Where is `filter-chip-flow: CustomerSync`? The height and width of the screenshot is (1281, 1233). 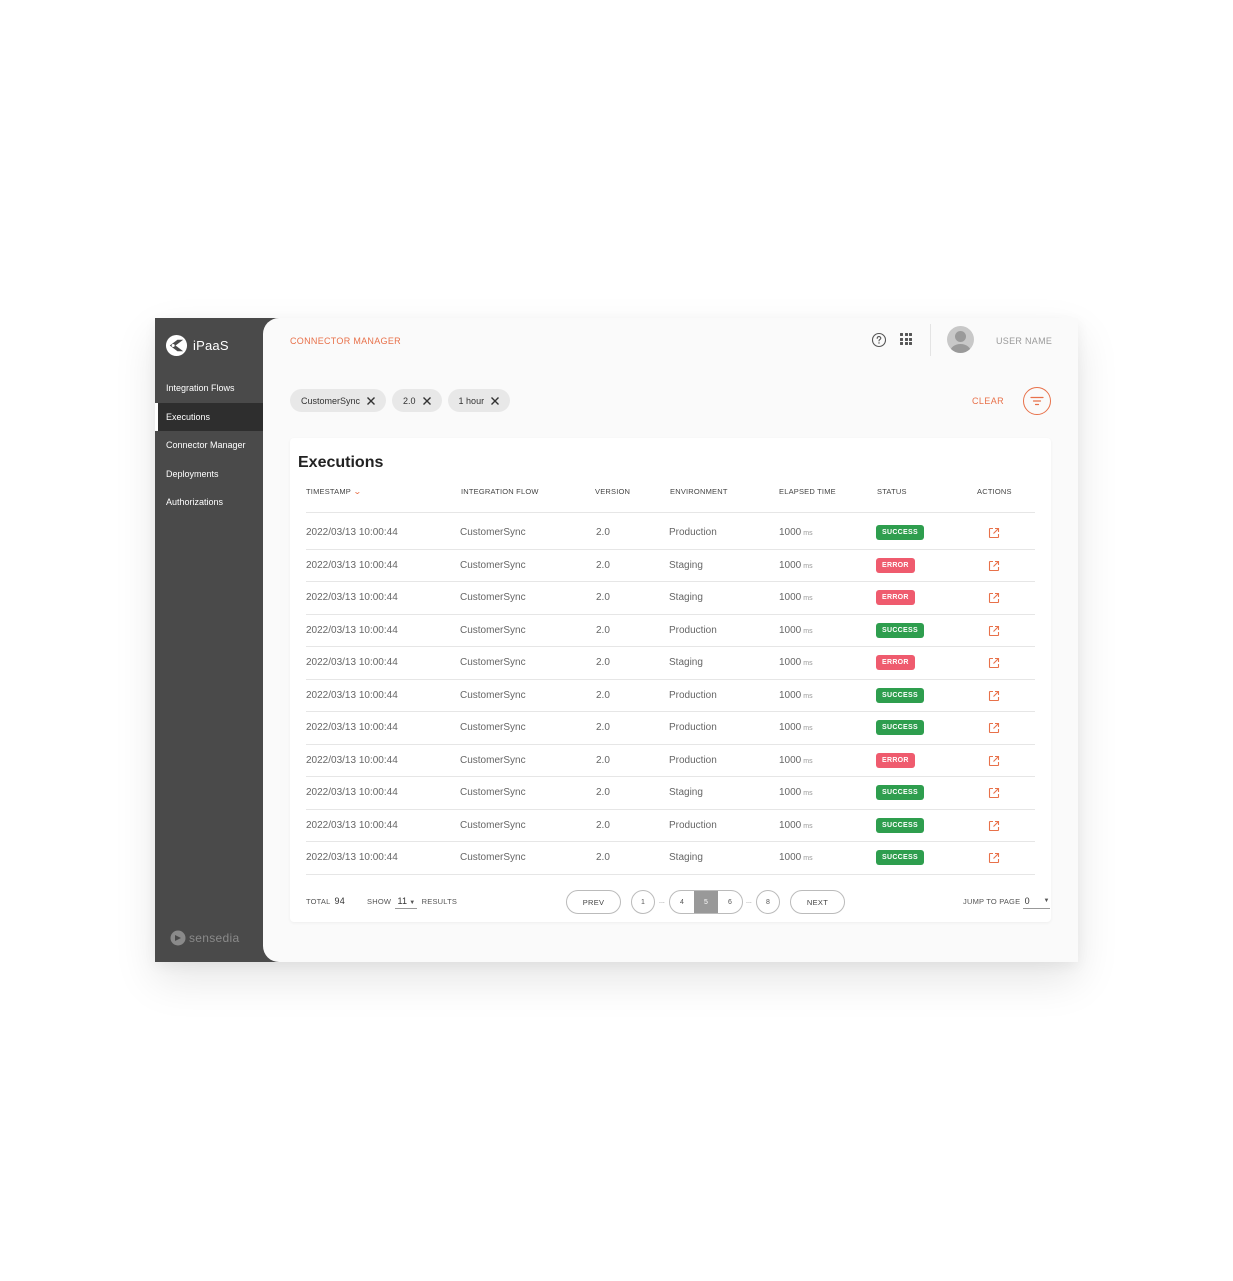
filter-chip-flow: CustomerSync is located at coordinates (338, 400).